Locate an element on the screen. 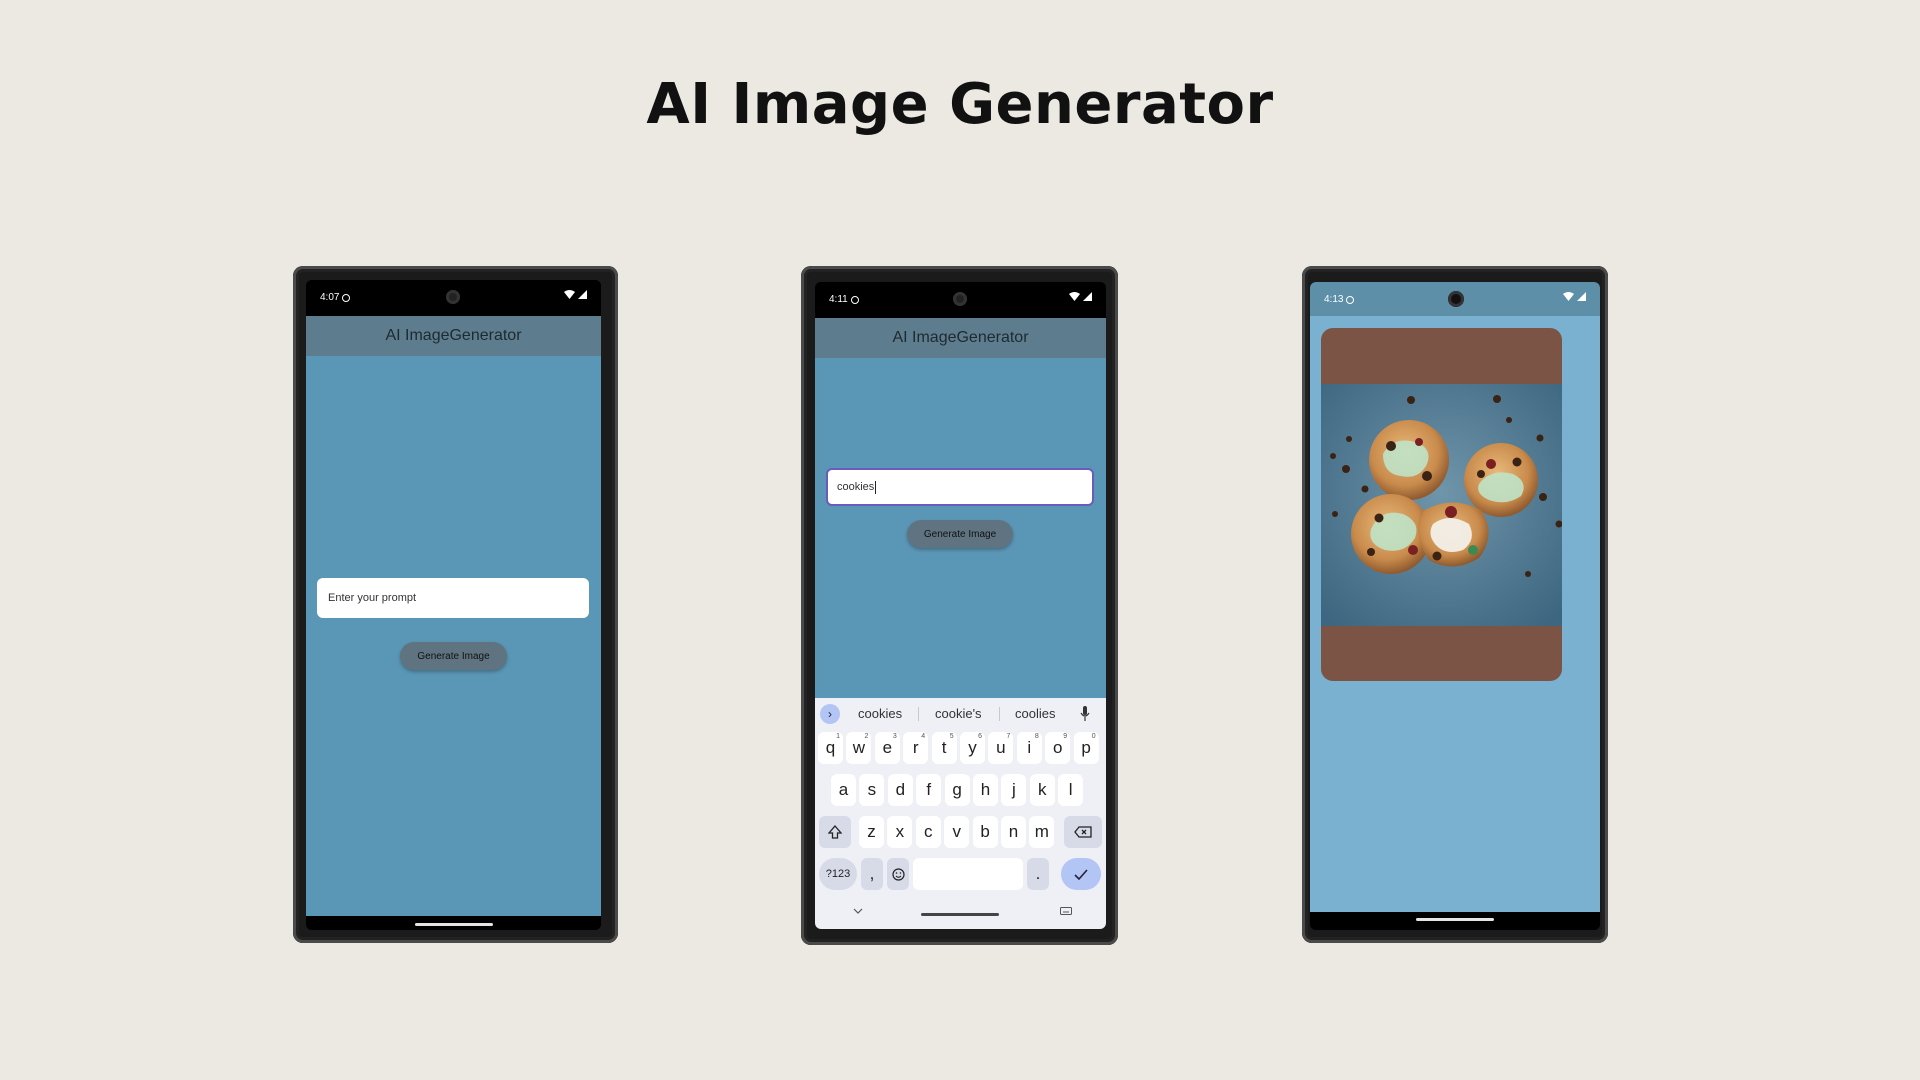 Image resolution: width=1920 pixels, height=1080 pixels. phone-3: 4:13 is located at coordinates (1455, 604).